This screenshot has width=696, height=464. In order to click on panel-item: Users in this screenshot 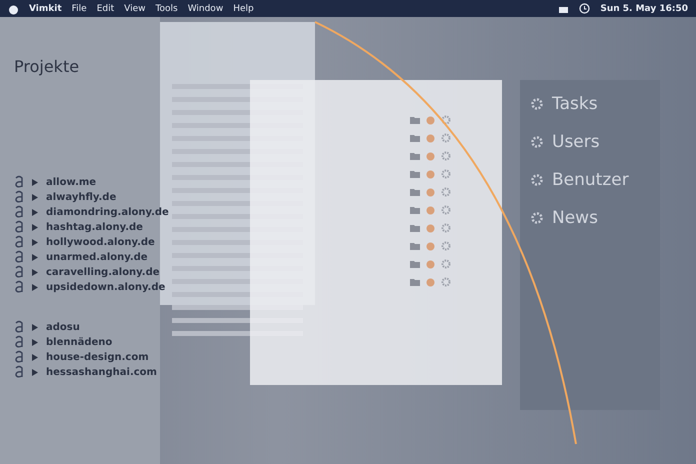, I will do `click(576, 142)`.